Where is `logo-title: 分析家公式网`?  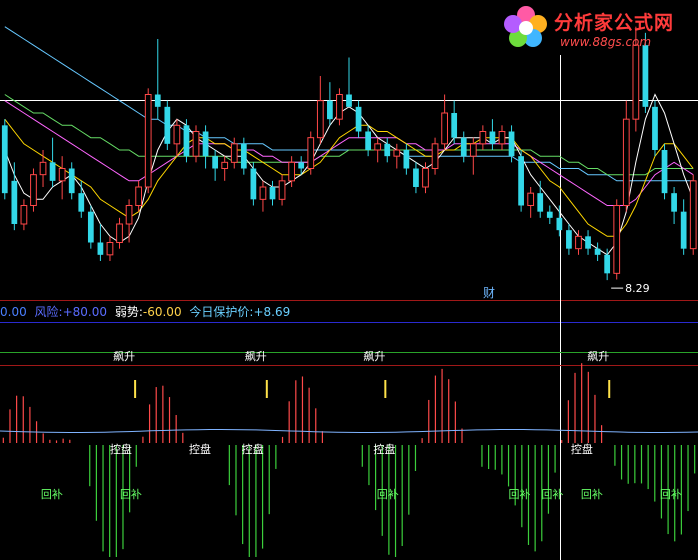
logo-title: 分析家公式网 is located at coordinates (614, 23).